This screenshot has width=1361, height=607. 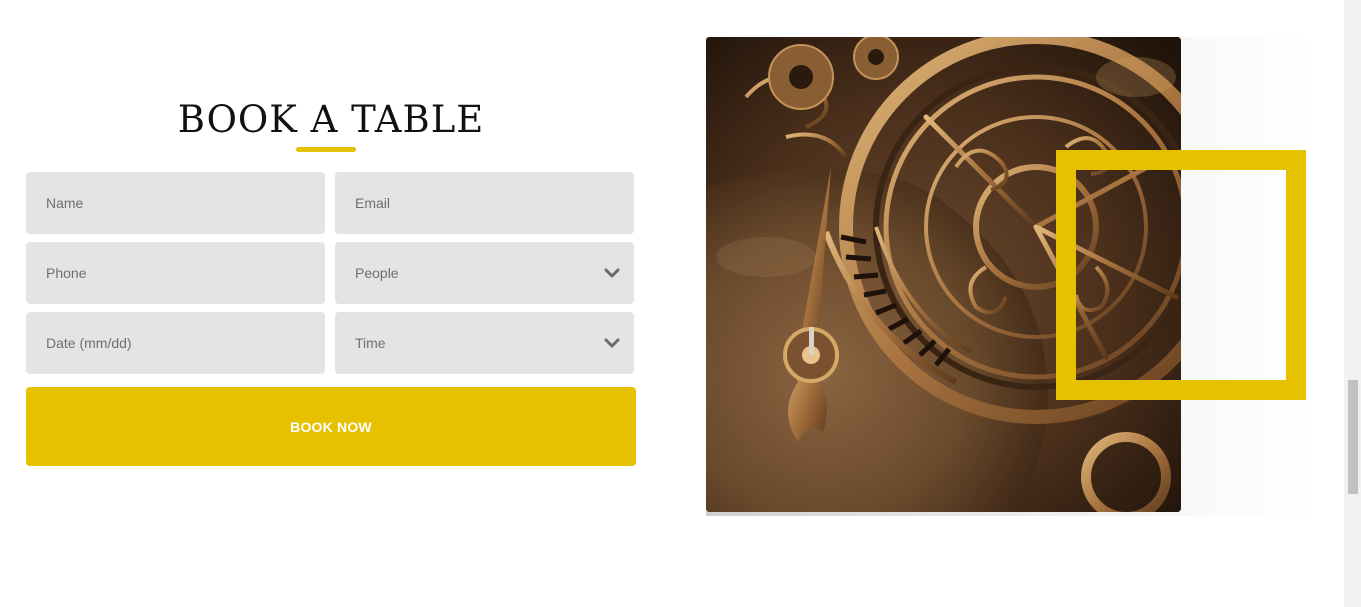 What do you see at coordinates (484, 343) in the screenshot?
I see `time-select: Time` at bounding box center [484, 343].